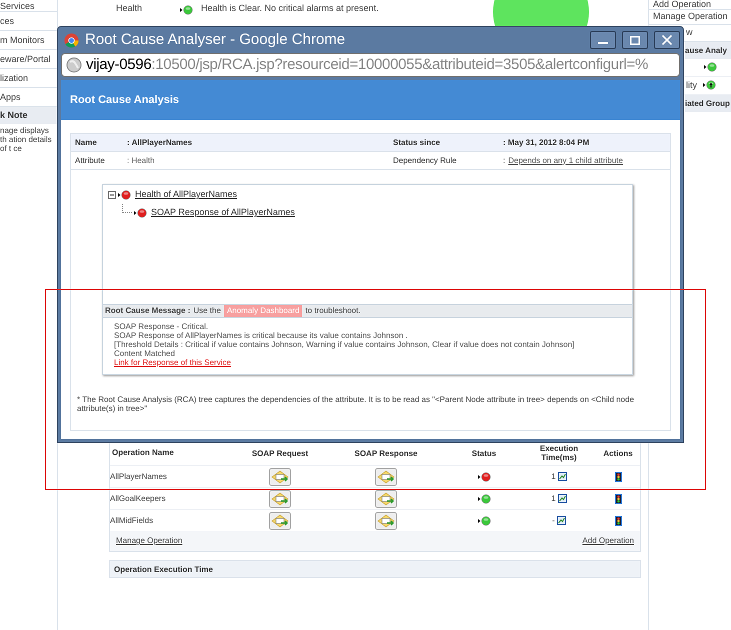  I want to click on health-message: Health is Clear. No critical alarms at present., so click(290, 8).